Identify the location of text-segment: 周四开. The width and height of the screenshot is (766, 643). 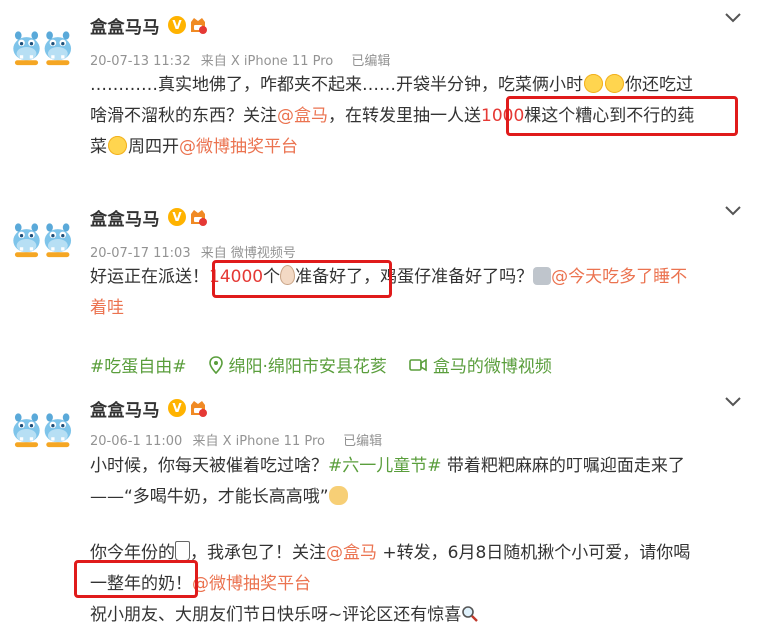
(153, 147).